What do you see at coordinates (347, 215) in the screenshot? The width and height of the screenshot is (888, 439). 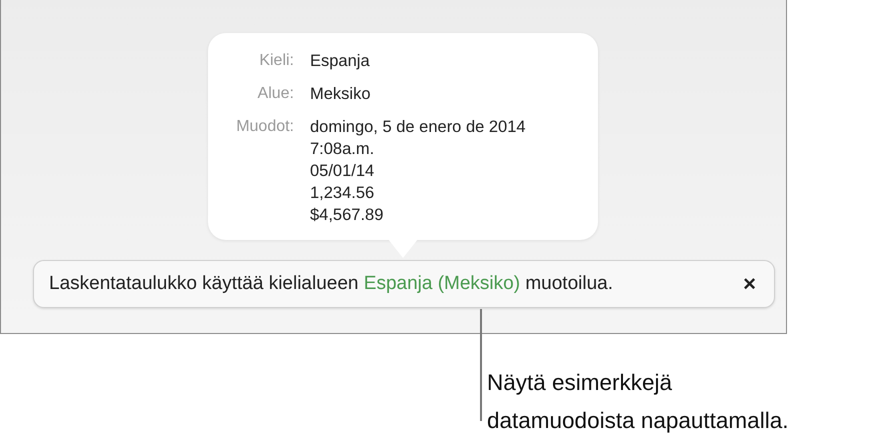 I see `field-value: $4,567.89` at bounding box center [347, 215].